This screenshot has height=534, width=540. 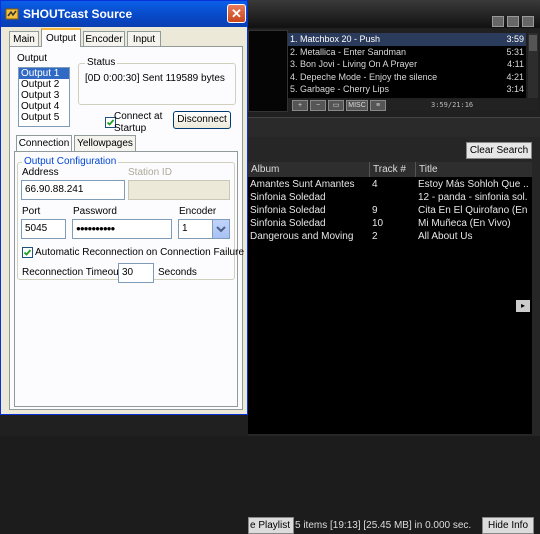 What do you see at coordinates (268, 71) in the screenshot?
I see `visualizer-panel` at bounding box center [268, 71].